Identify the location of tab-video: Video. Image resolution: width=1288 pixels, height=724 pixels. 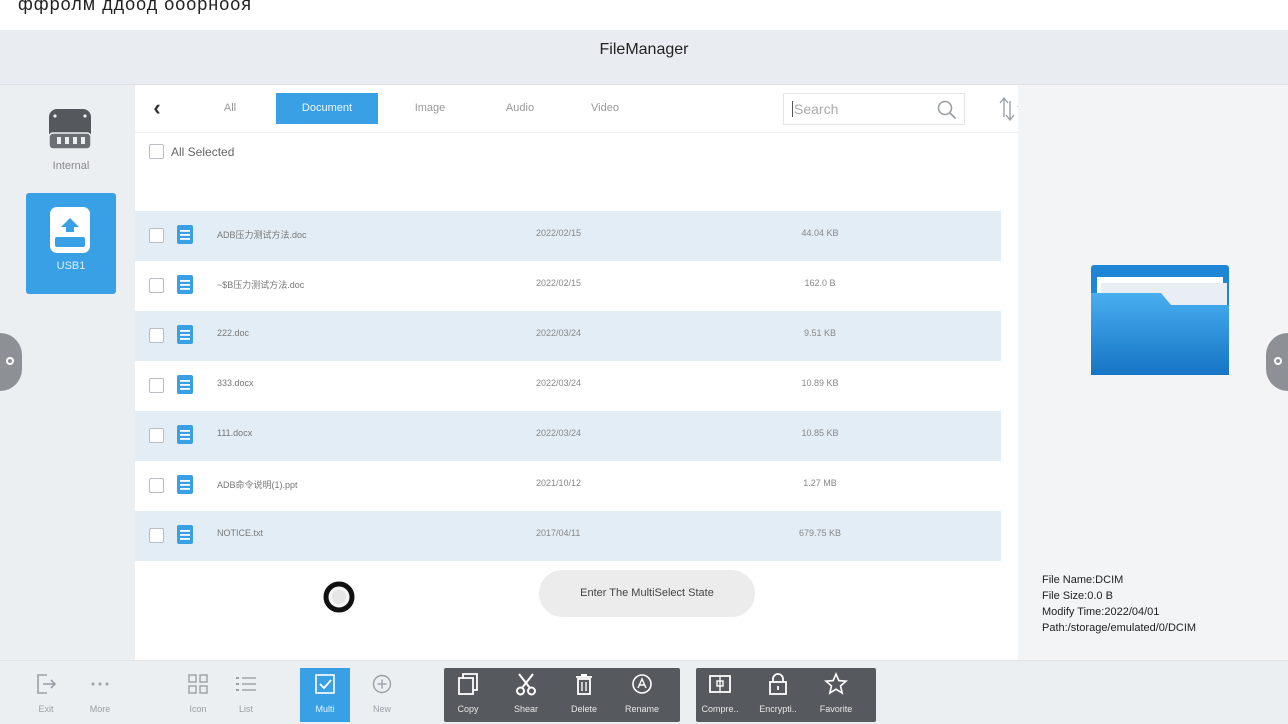
(605, 108).